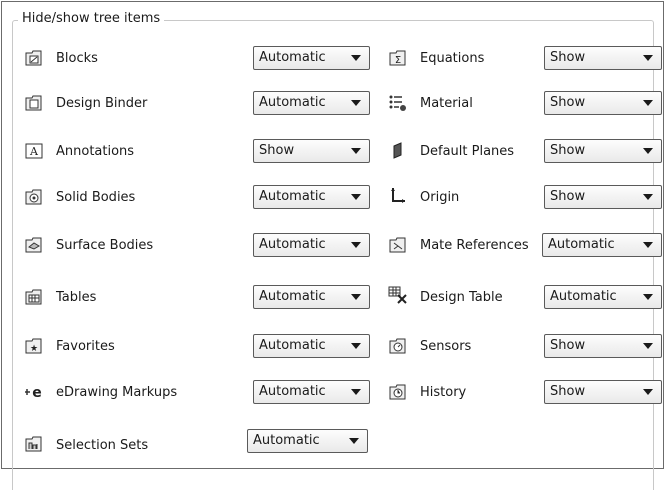 The width and height of the screenshot is (667, 490). Describe the element at coordinates (603, 151) in the screenshot. I see `default-planes-dropdown: Show` at that location.